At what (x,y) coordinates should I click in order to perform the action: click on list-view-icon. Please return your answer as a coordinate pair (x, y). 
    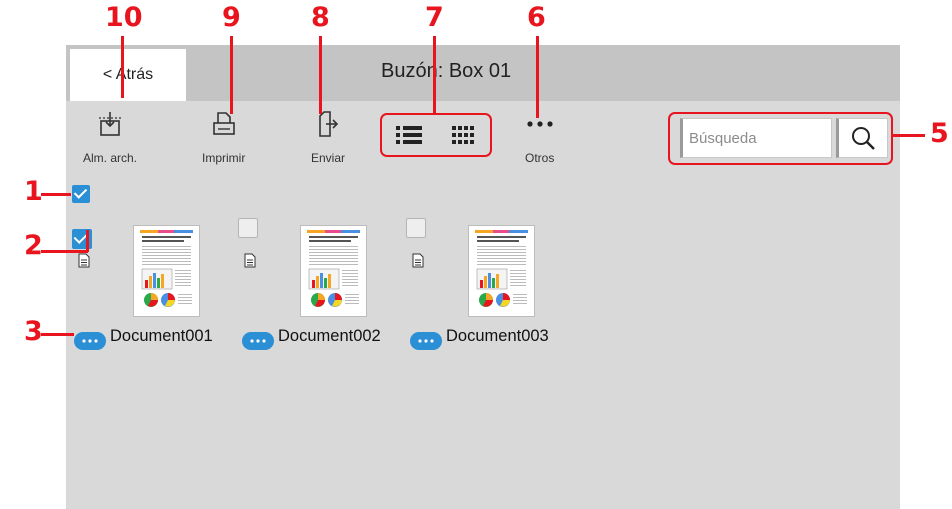
    Looking at the image, I should click on (409, 135).